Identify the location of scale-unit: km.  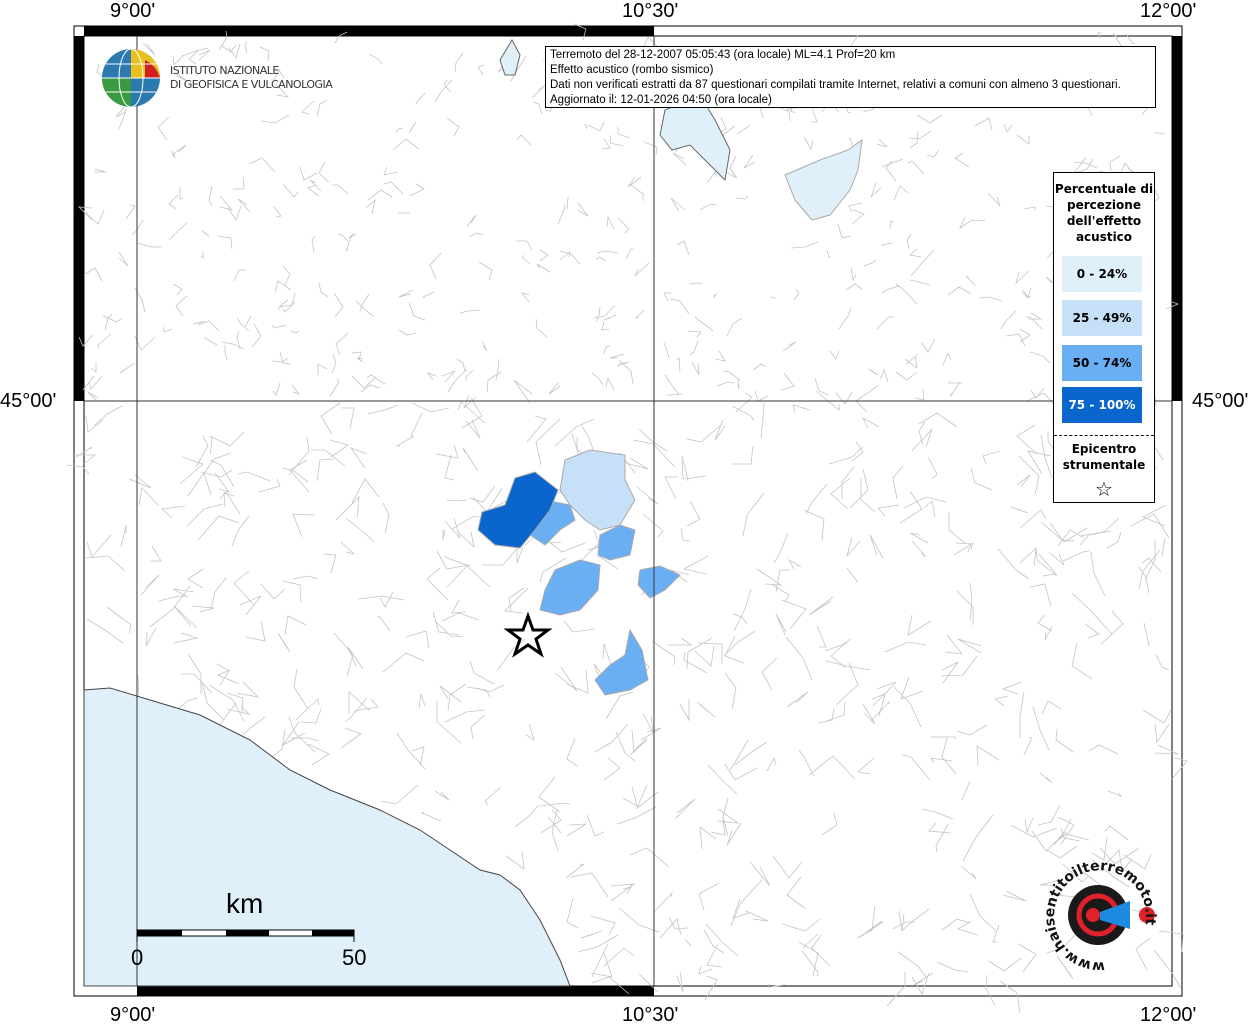
(245, 903).